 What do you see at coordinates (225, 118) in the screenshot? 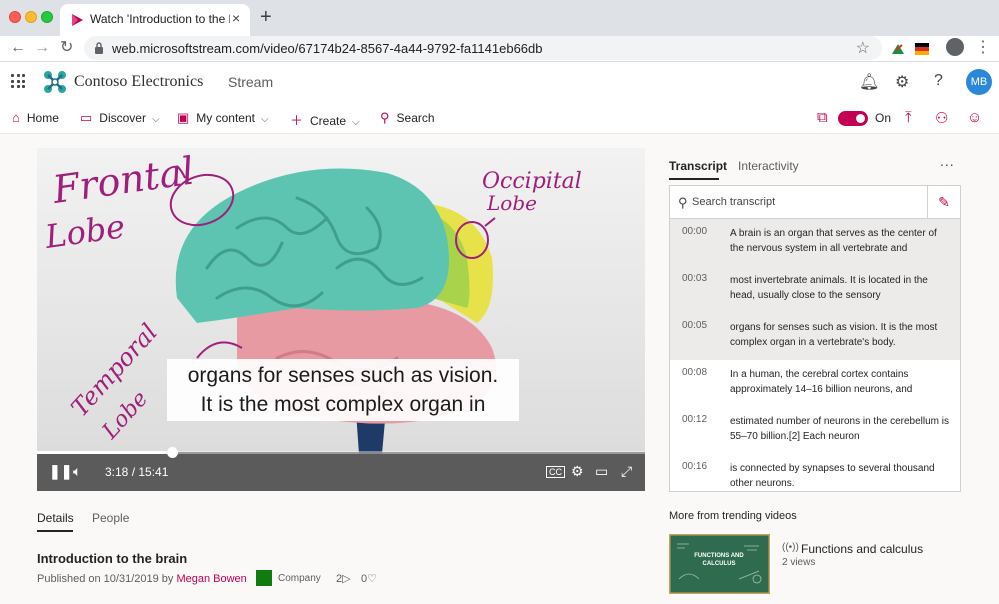
I see `my-content-label: My content` at bounding box center [225, 118].